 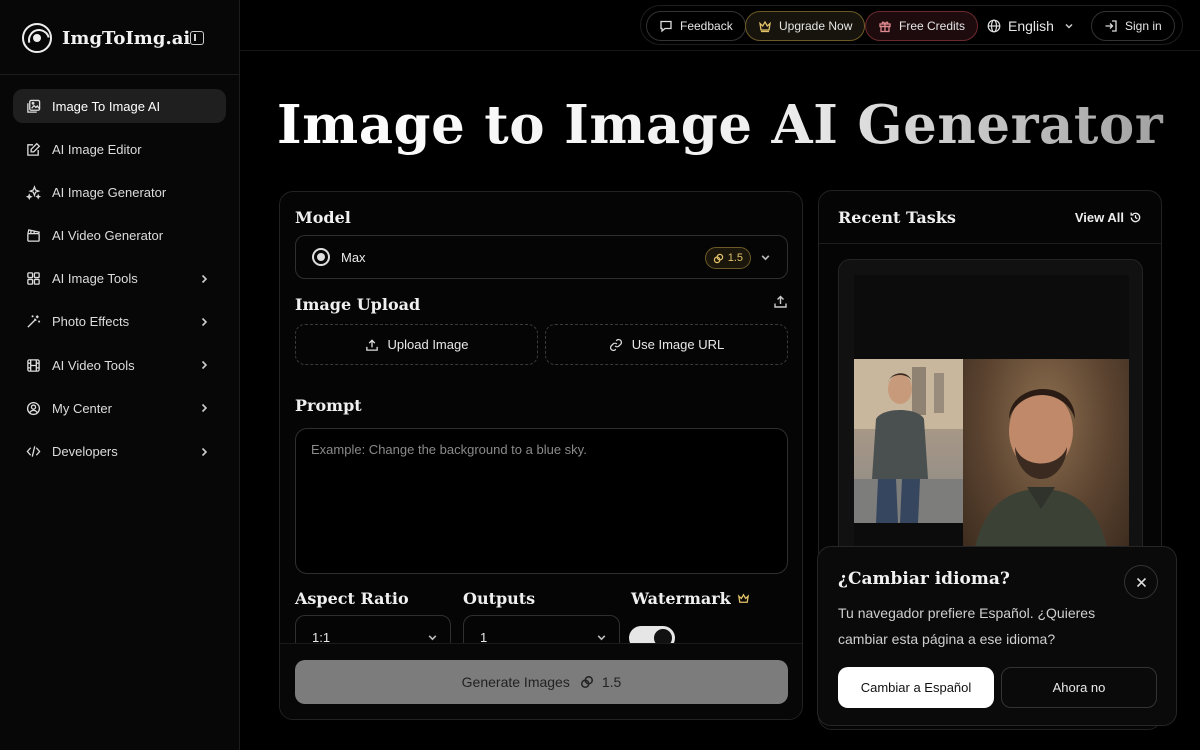 I want to click on sidebar-item-label: Image To Image AI, so click(x=106, y=106).